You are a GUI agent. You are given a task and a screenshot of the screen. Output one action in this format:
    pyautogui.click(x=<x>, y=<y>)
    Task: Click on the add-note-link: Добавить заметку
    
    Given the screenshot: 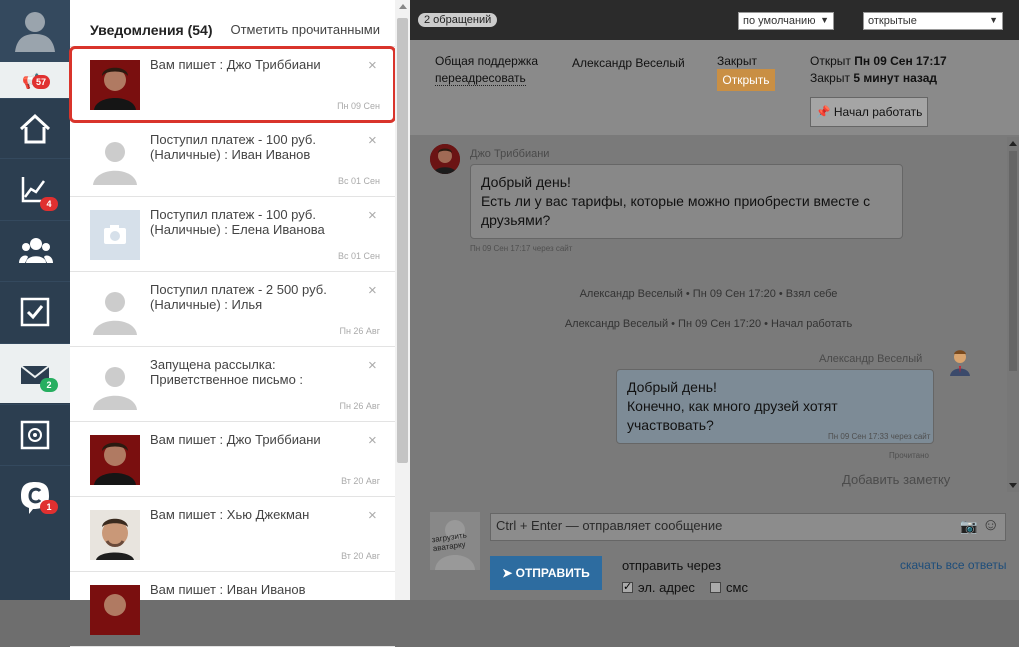 What is the action you would take?
    pyautogui.click(x=896, y=479)
    